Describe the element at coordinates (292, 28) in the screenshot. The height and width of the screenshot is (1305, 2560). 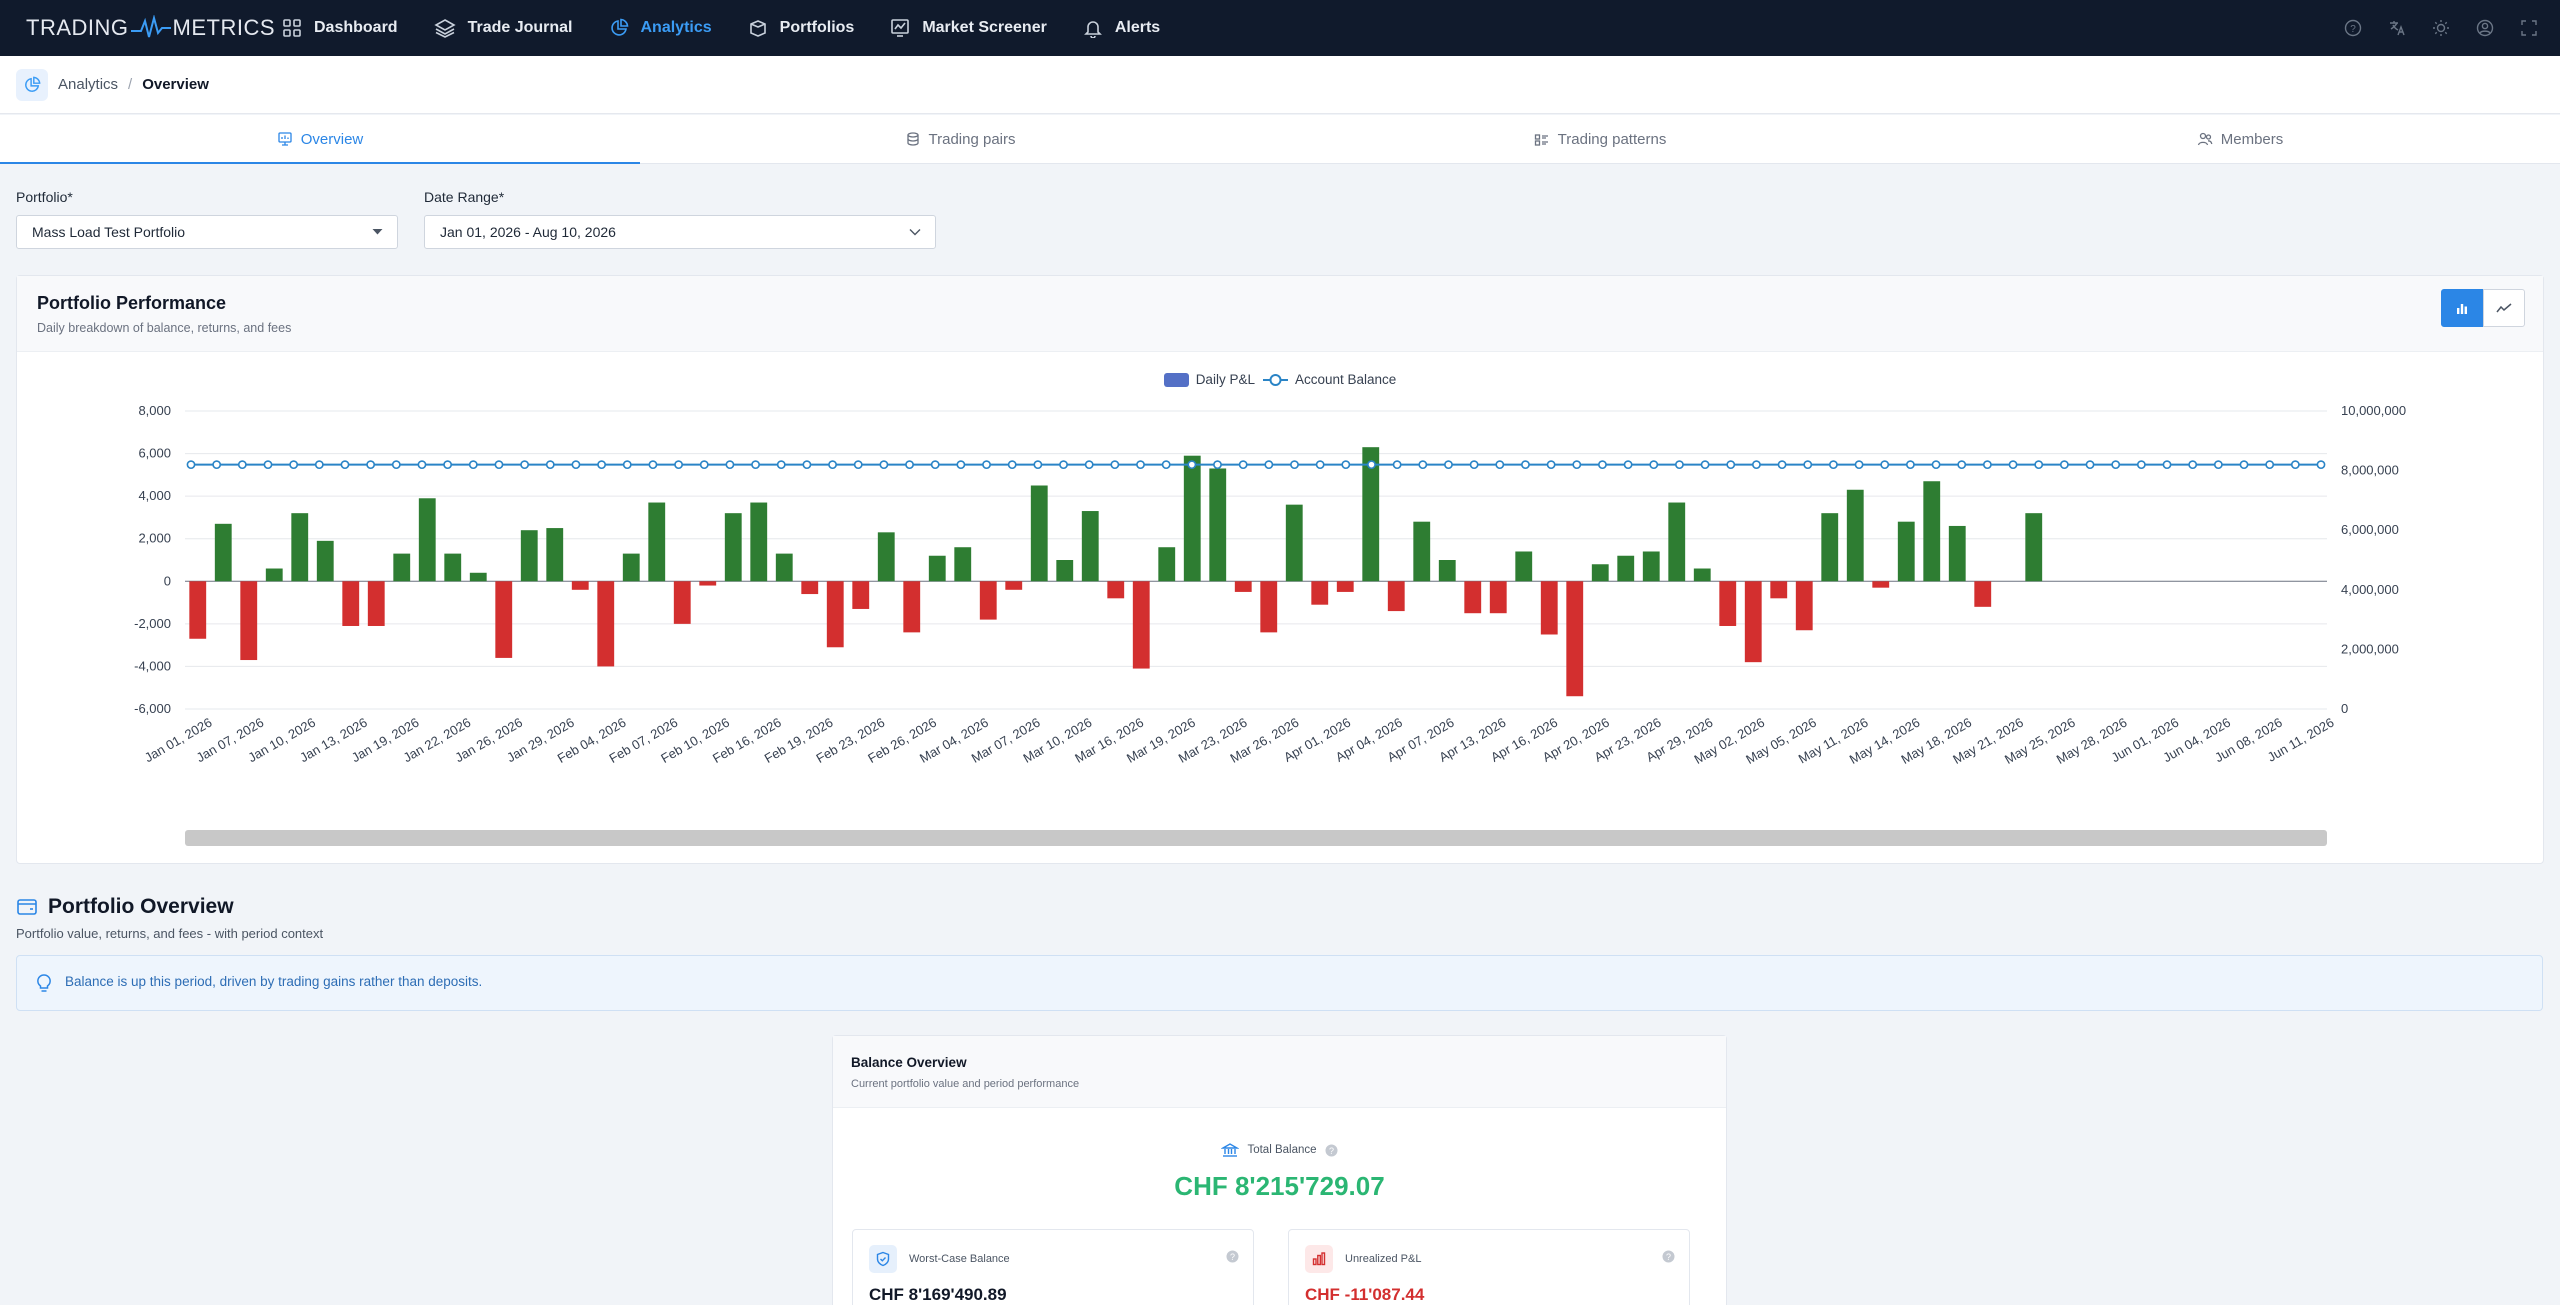
I see `grid-icon` at that location.